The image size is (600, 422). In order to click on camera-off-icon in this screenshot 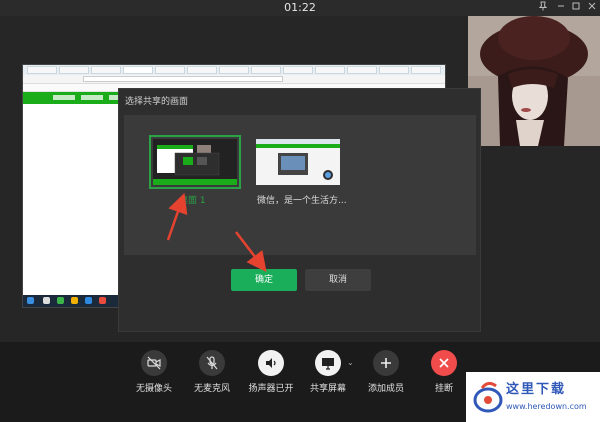, I will do `click(154, 363)`.